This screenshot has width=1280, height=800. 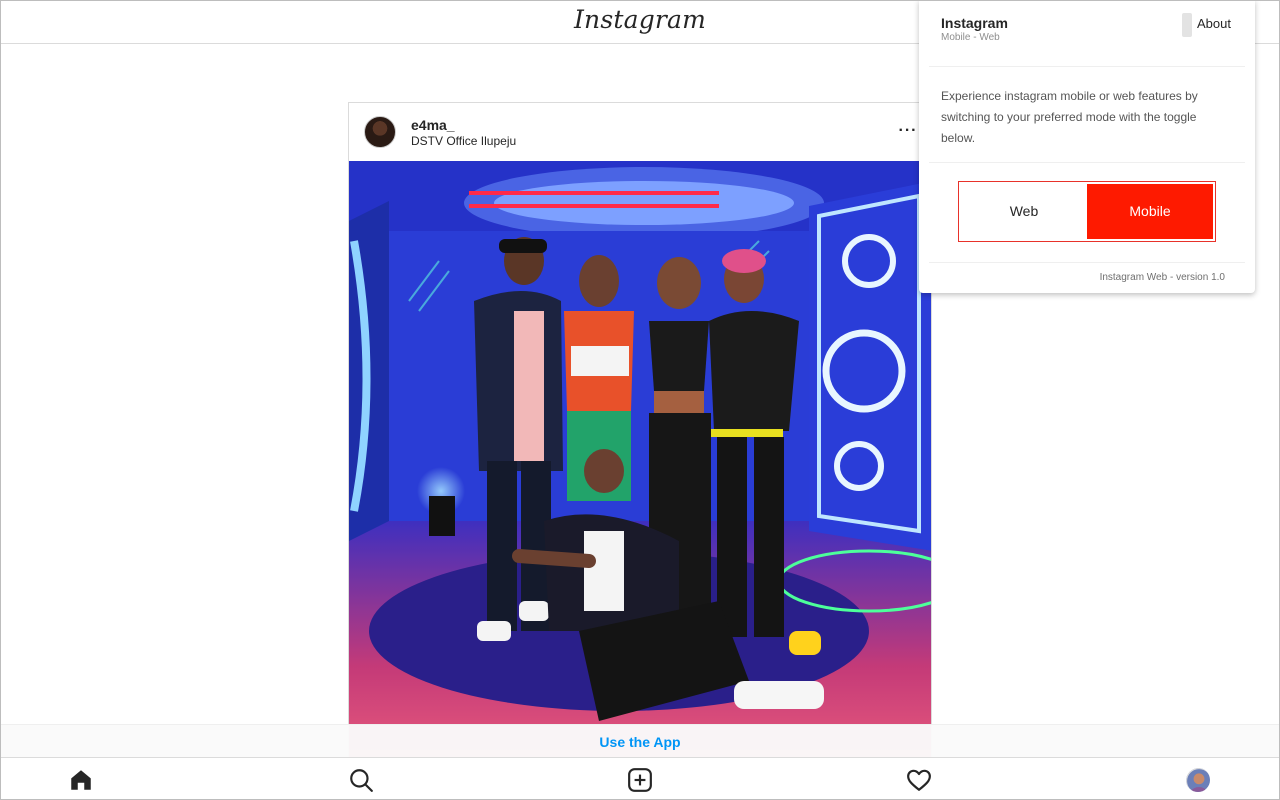 I want to click on use-the-app-banner: Use the App, so click(x=640, y=740).